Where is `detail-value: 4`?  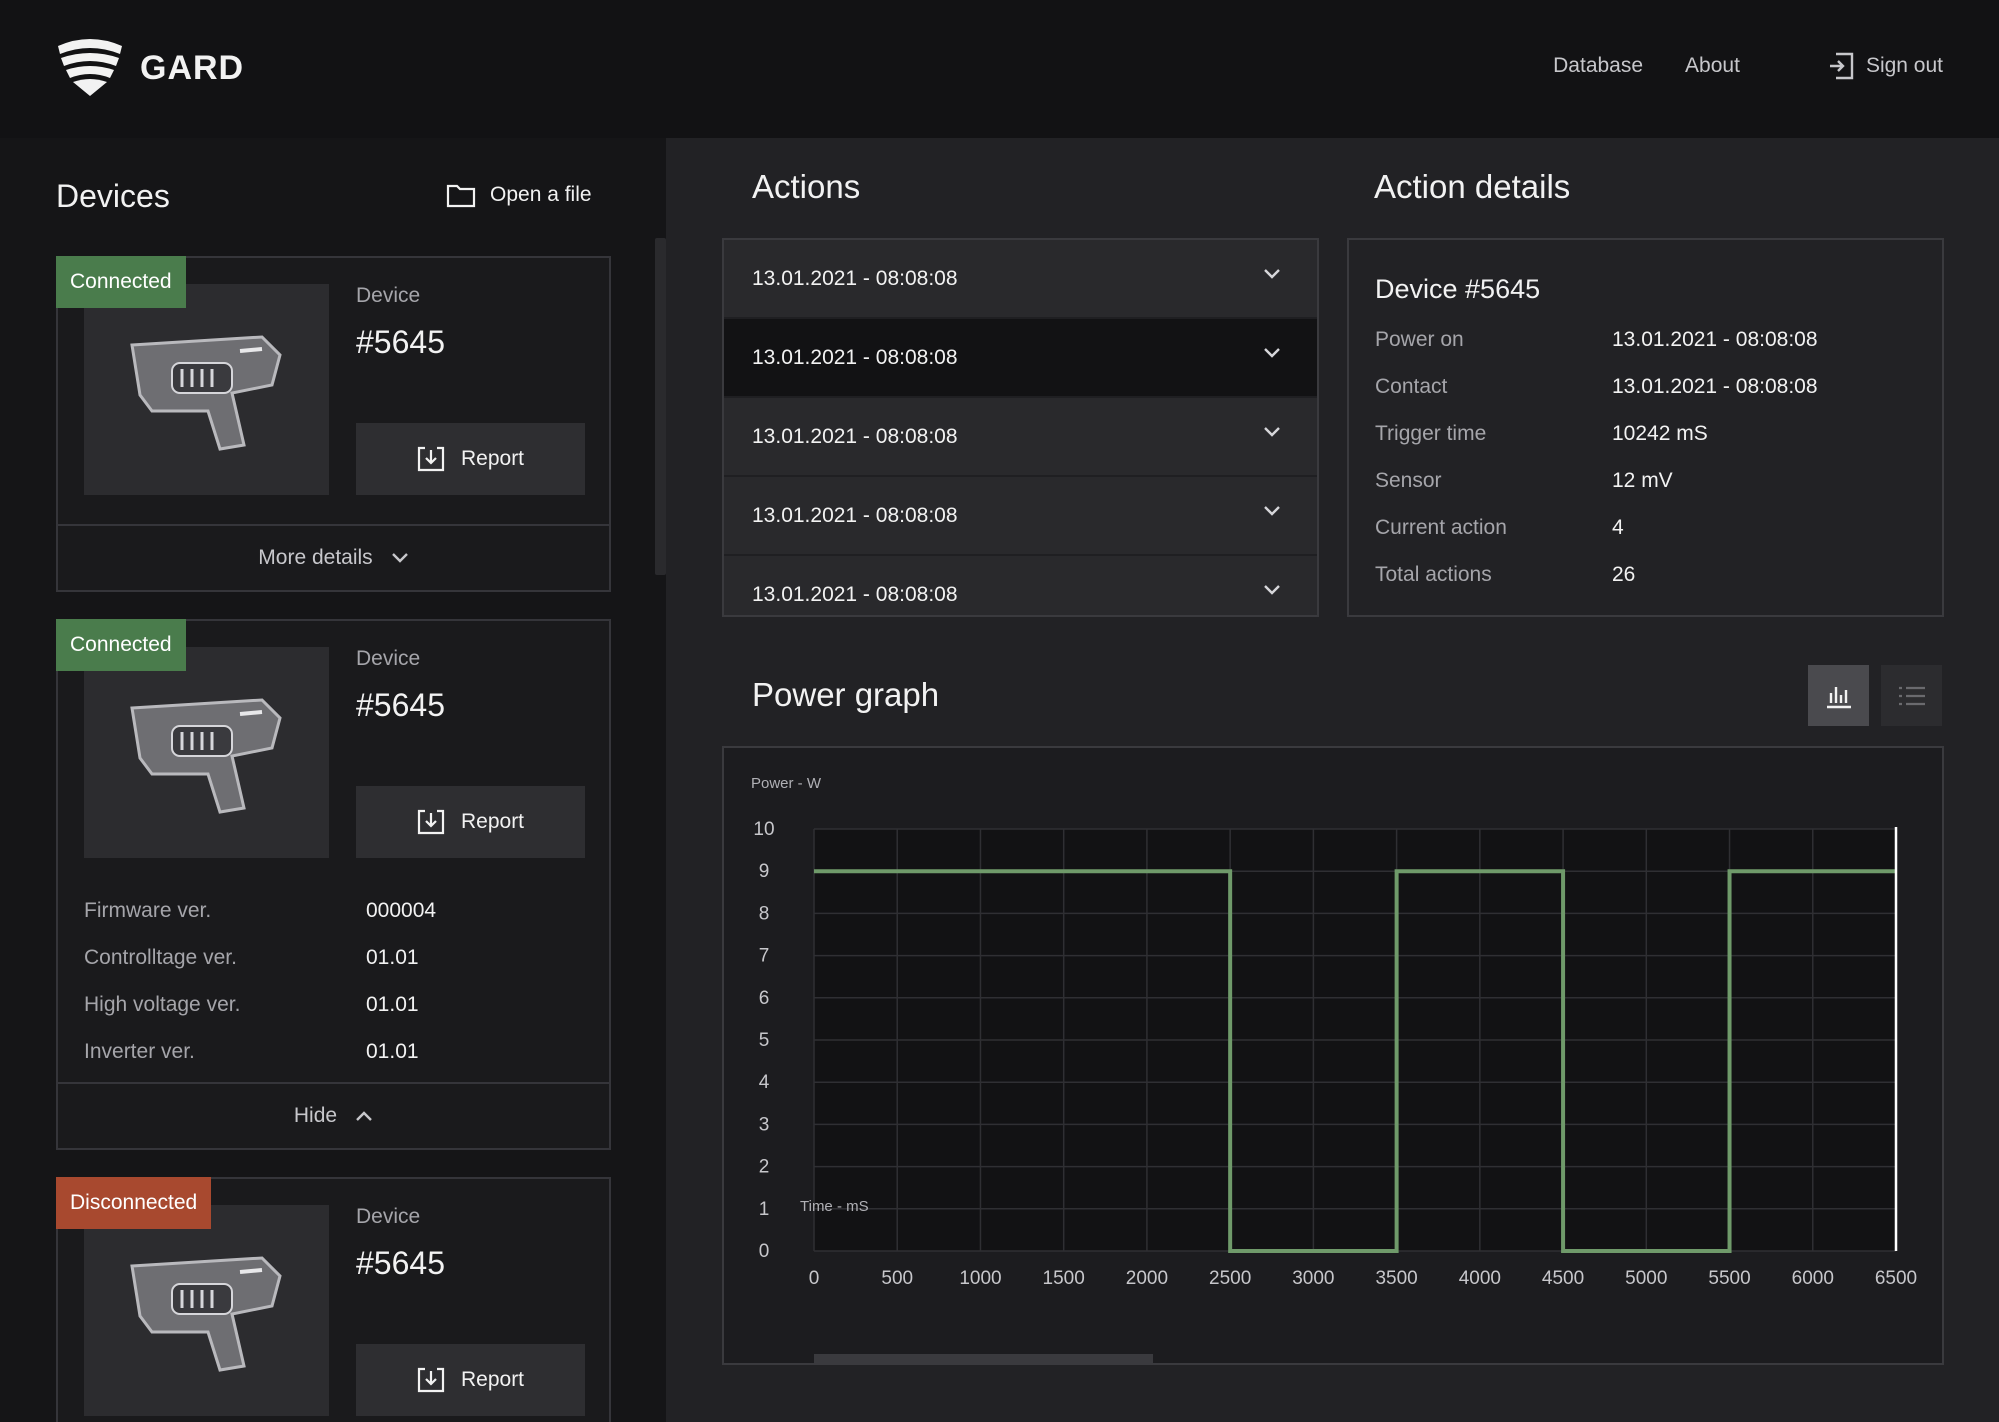 detail-value: 4 is located at coordinates (1618, 527).